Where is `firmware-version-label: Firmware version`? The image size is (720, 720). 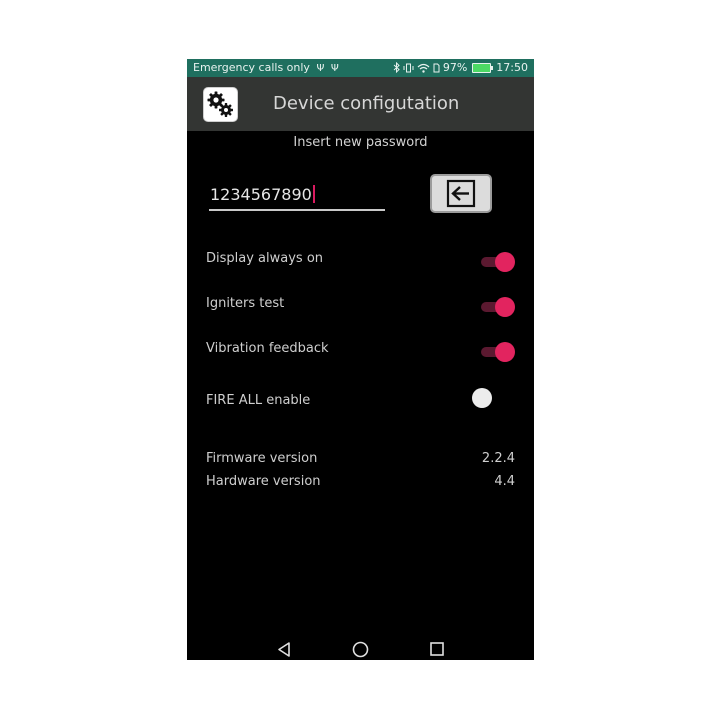 firmware-version-label: Firmware version is located at coordinates (262, 458).